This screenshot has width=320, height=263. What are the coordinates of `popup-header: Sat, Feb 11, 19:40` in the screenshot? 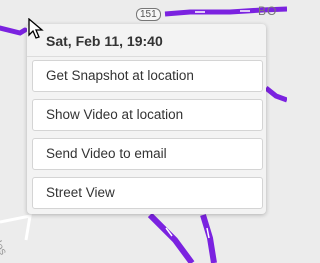 It's located at (146, 40).